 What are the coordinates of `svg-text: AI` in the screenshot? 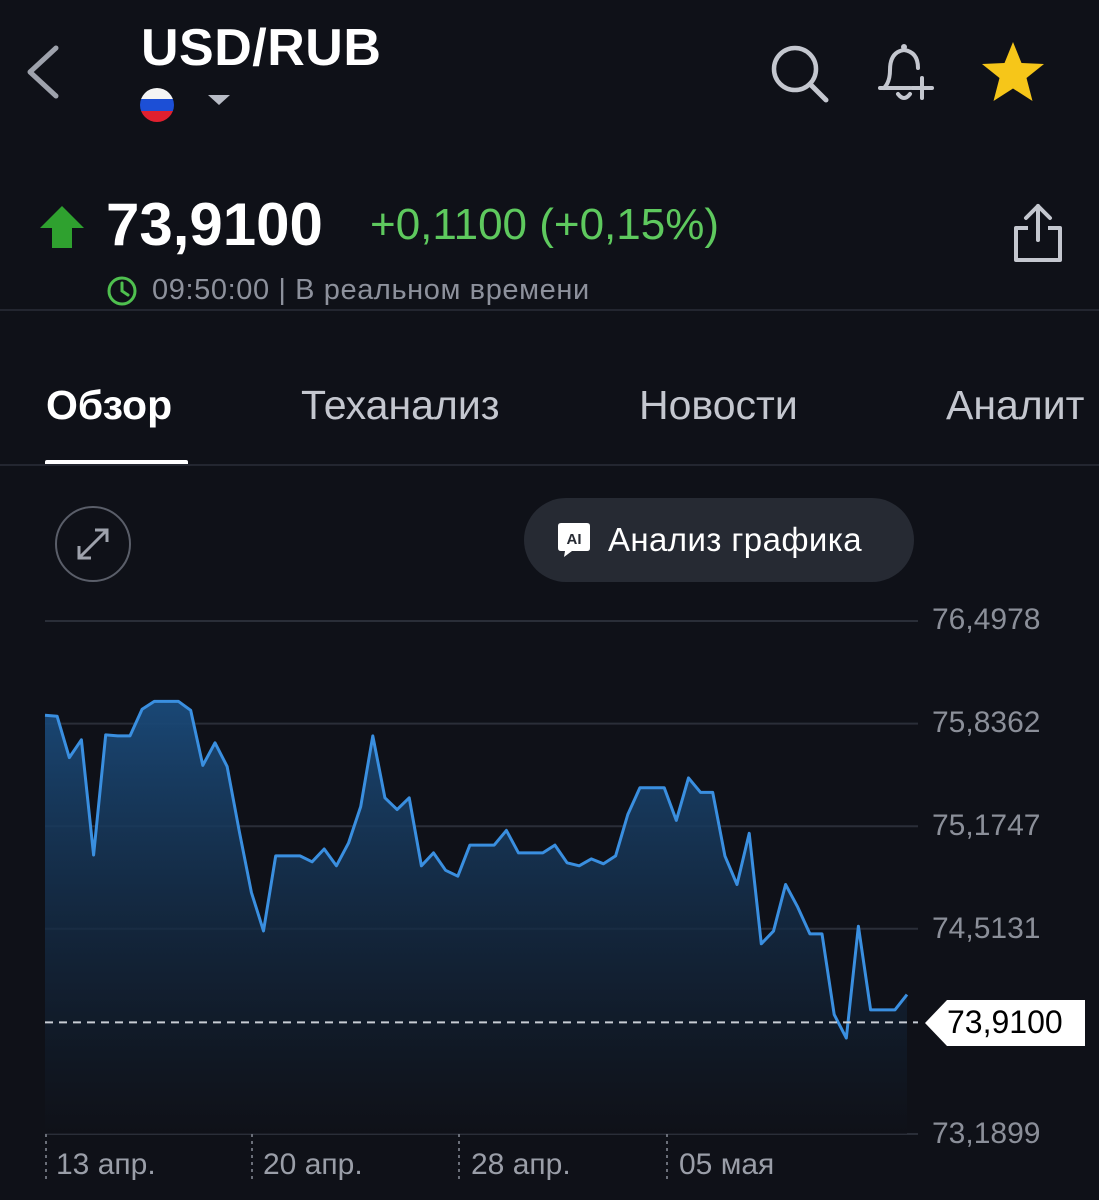 It's located at (574, 539).